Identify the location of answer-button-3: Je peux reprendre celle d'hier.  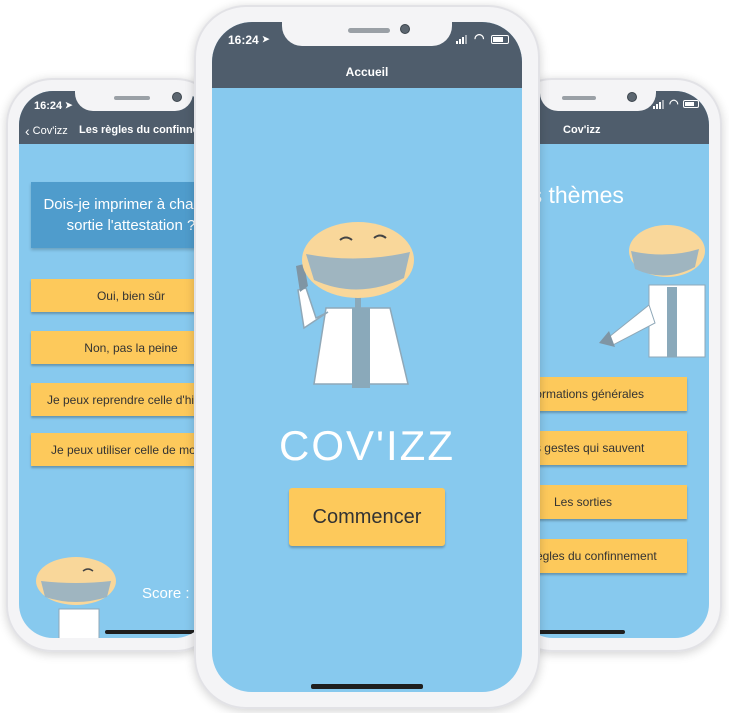
(120, 399).